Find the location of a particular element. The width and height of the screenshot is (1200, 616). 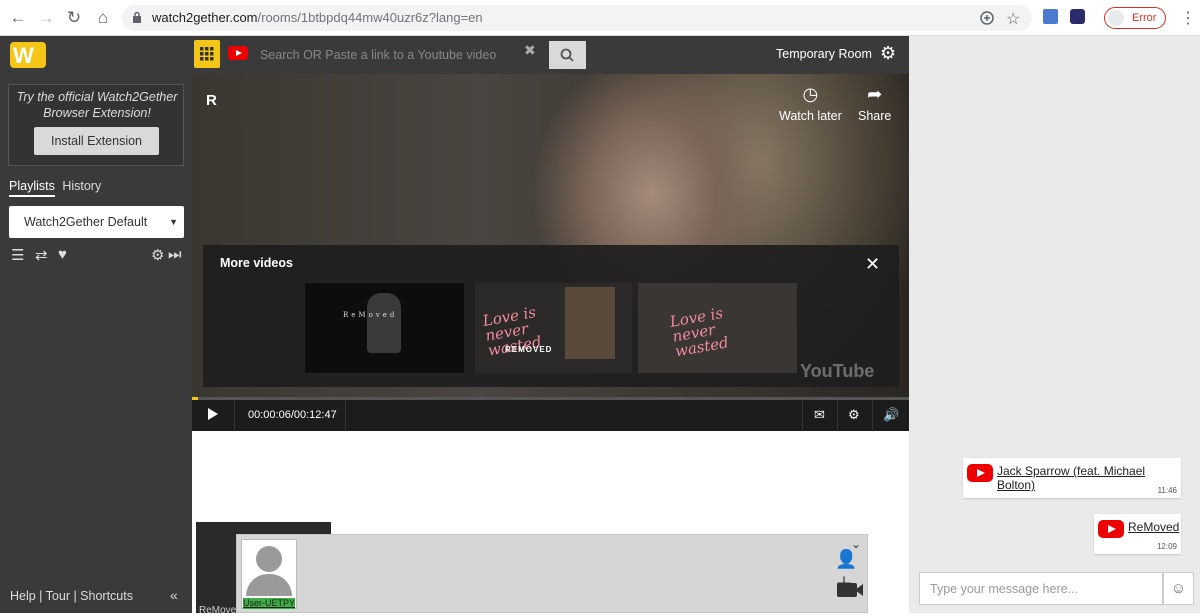

search-button is located at coordinates (567, 55).